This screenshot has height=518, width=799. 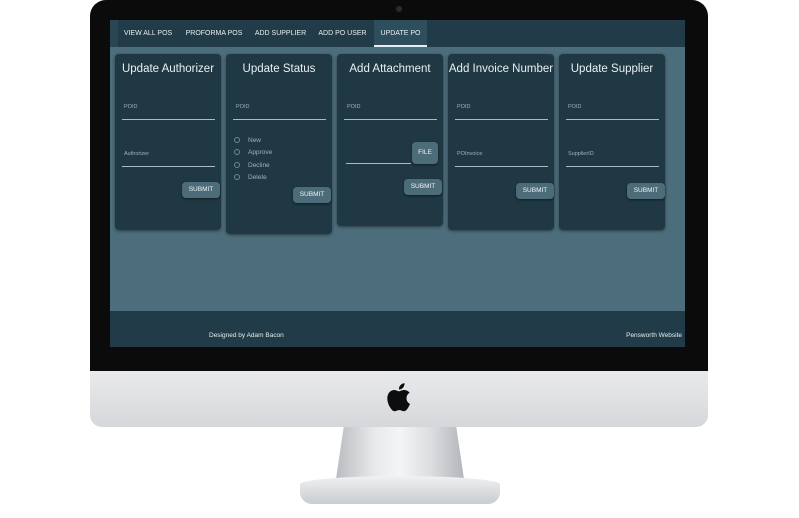 I want to click on card-title: Update Supplier, so click(x=612, y=69).